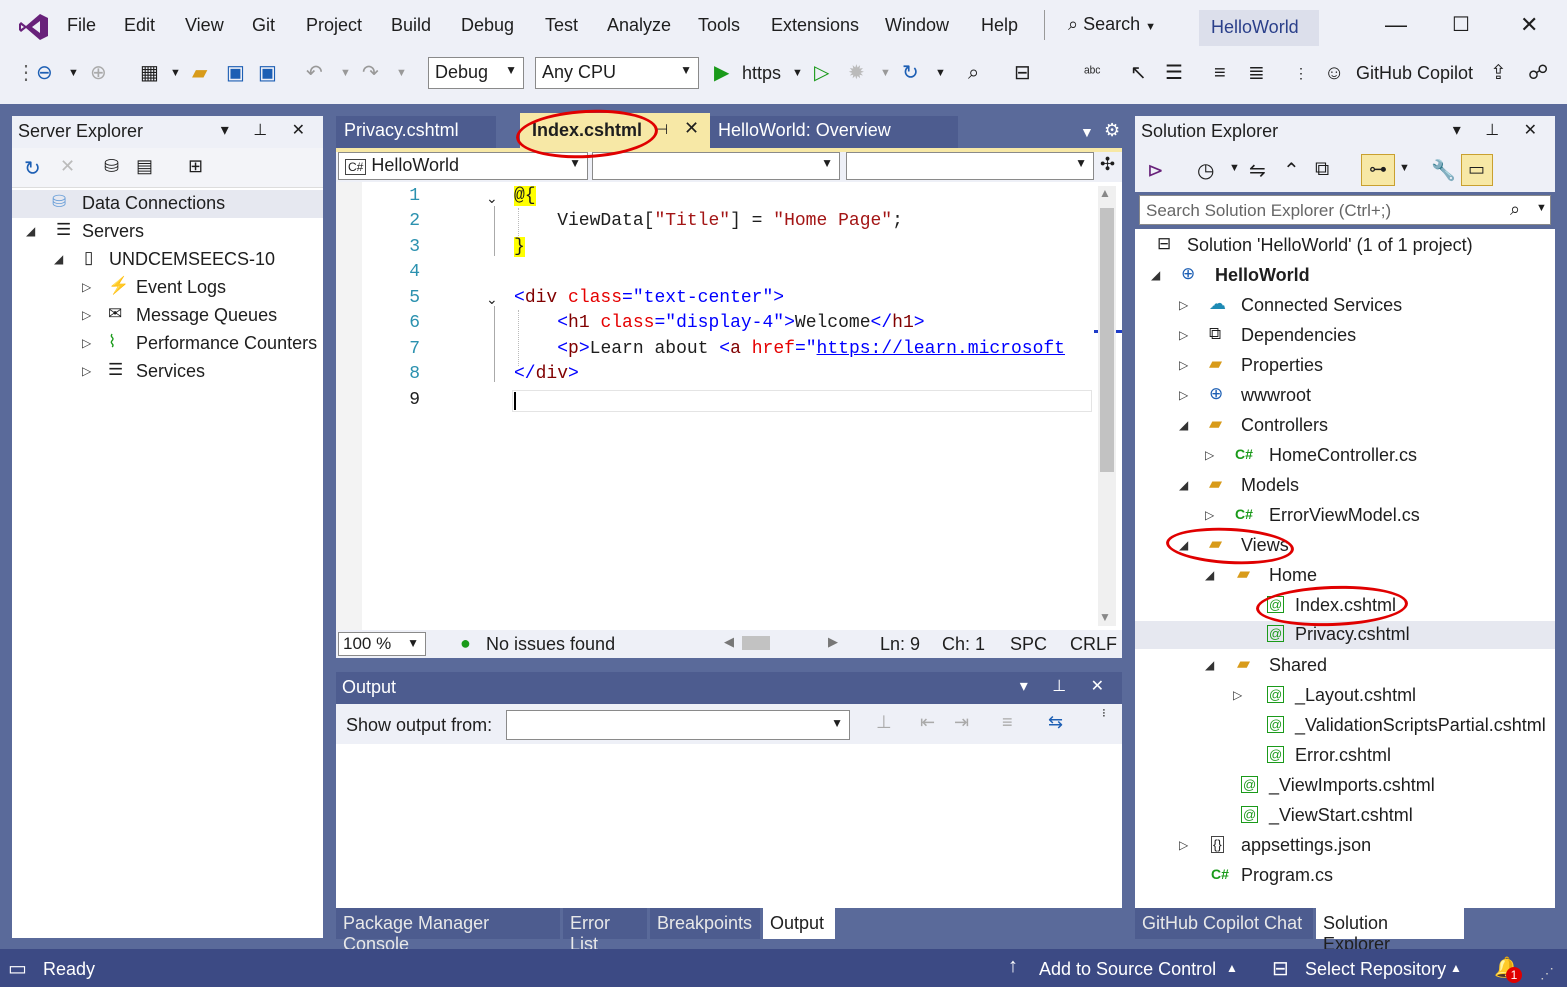 Image resolution: width=1567 pixels, height=987 pixels. What do you see at coordinates (1022, 73) in the screenshot?
I see `browser-link-icon: ⊟` at bounding box center [1022, 73].